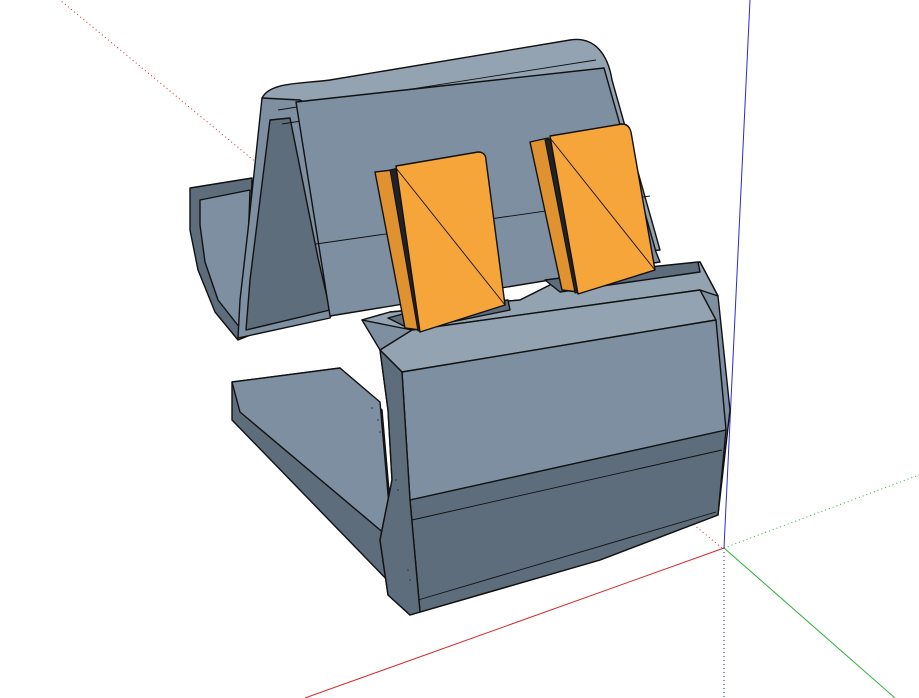 The image size is (919, 698). I want to click on green-axis, so click(809, 622).